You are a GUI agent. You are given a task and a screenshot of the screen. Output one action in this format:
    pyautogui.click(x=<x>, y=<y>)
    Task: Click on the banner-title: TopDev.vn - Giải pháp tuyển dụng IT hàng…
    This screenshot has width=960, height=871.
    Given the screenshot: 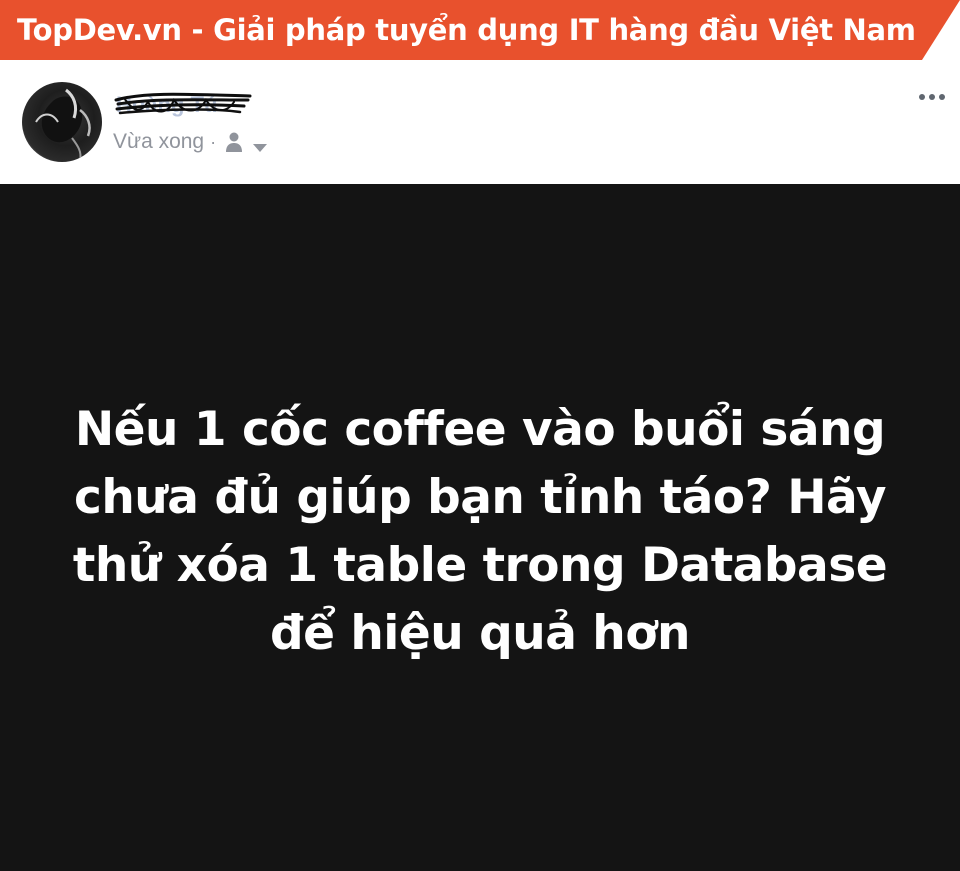 What is the action you would take?
    pyautogui.click(x=466, y=30)
    